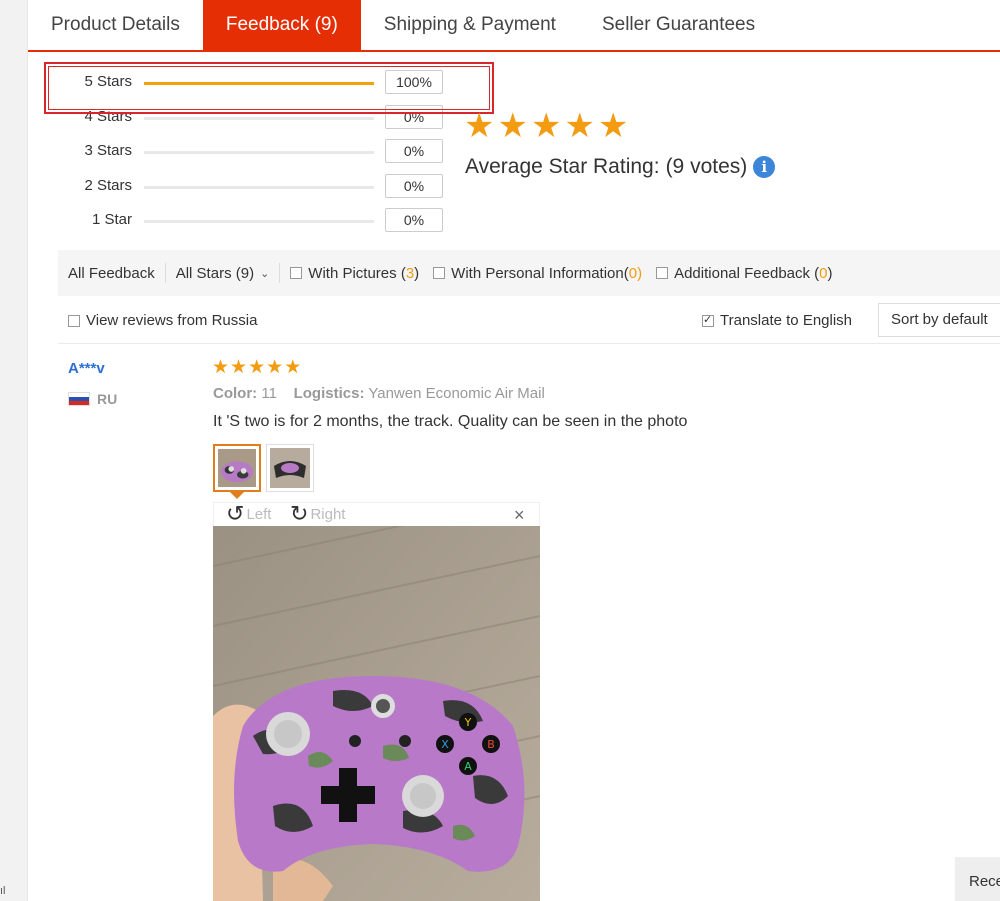  Describe the element at coordinates (79, 399) in the screenshot. I see `russia-flag-icon` at that location.